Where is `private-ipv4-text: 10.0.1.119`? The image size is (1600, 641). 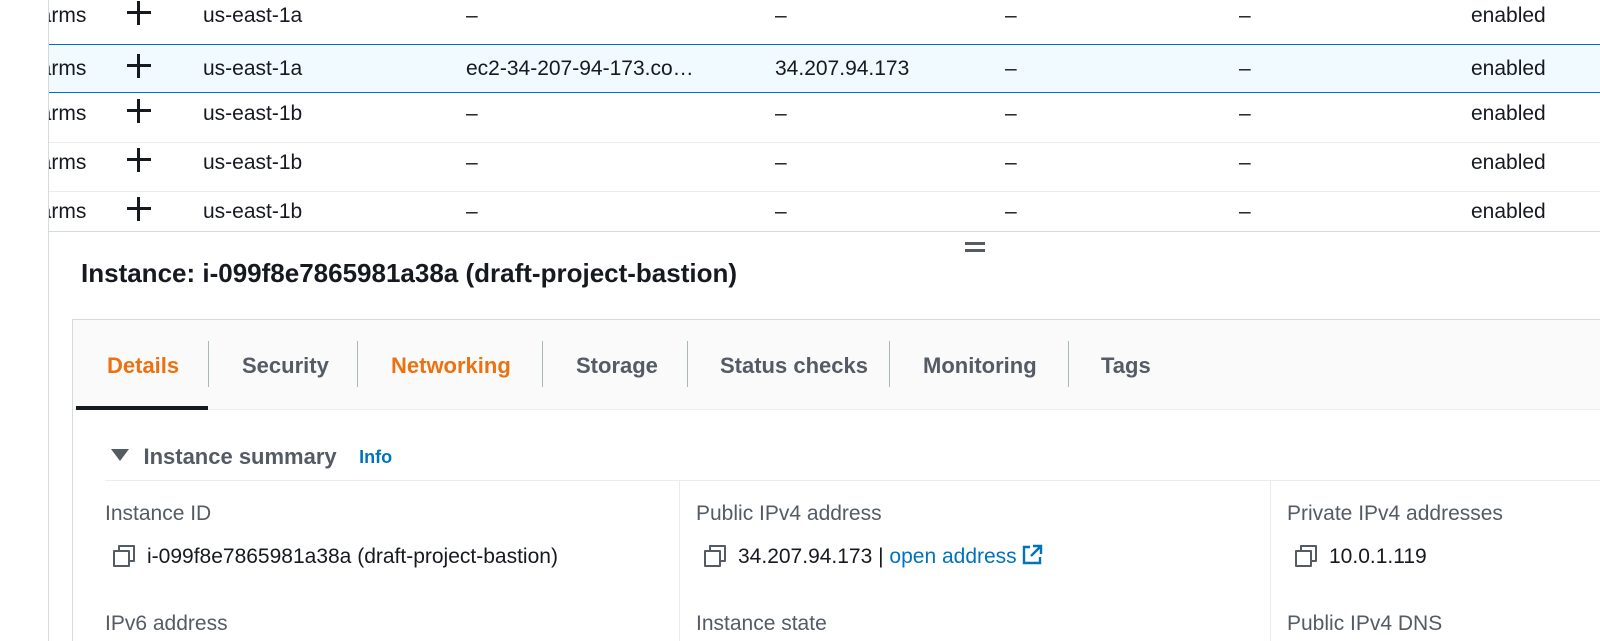
private-ipv4-text: 10.0.1.119 is located at coordinates (1378, 556).